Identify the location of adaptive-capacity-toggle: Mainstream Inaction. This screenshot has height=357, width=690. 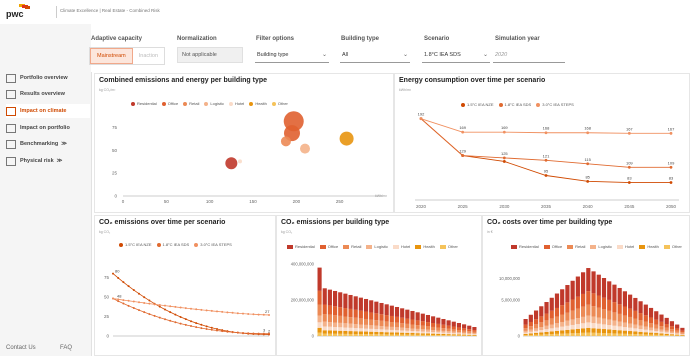
(127, 56).